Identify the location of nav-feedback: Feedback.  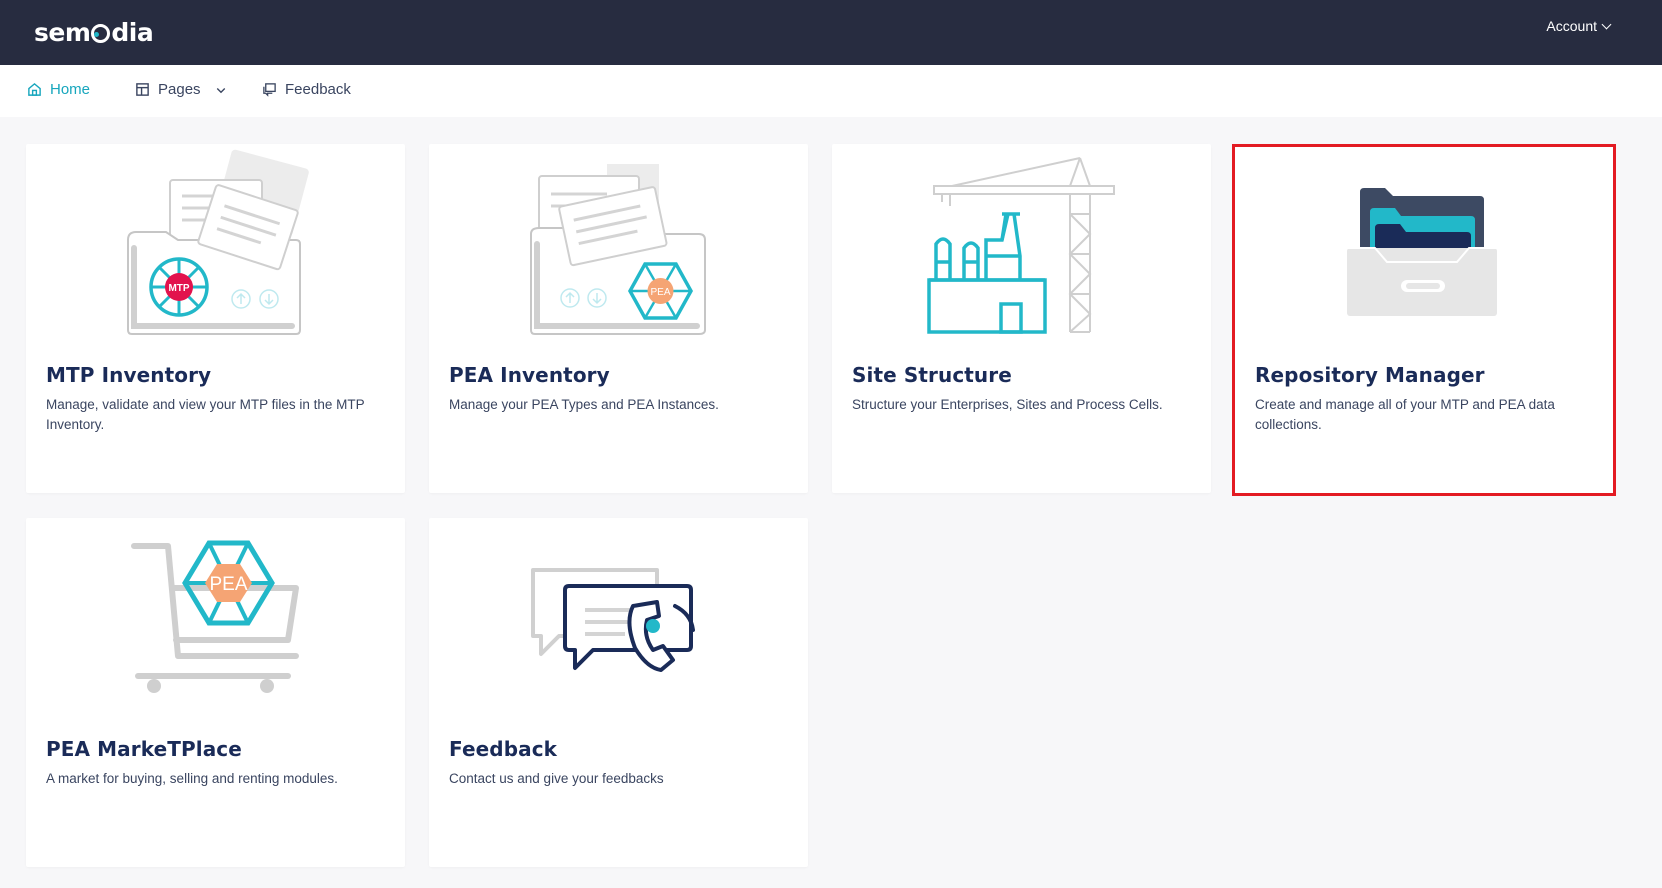
(306, 89).